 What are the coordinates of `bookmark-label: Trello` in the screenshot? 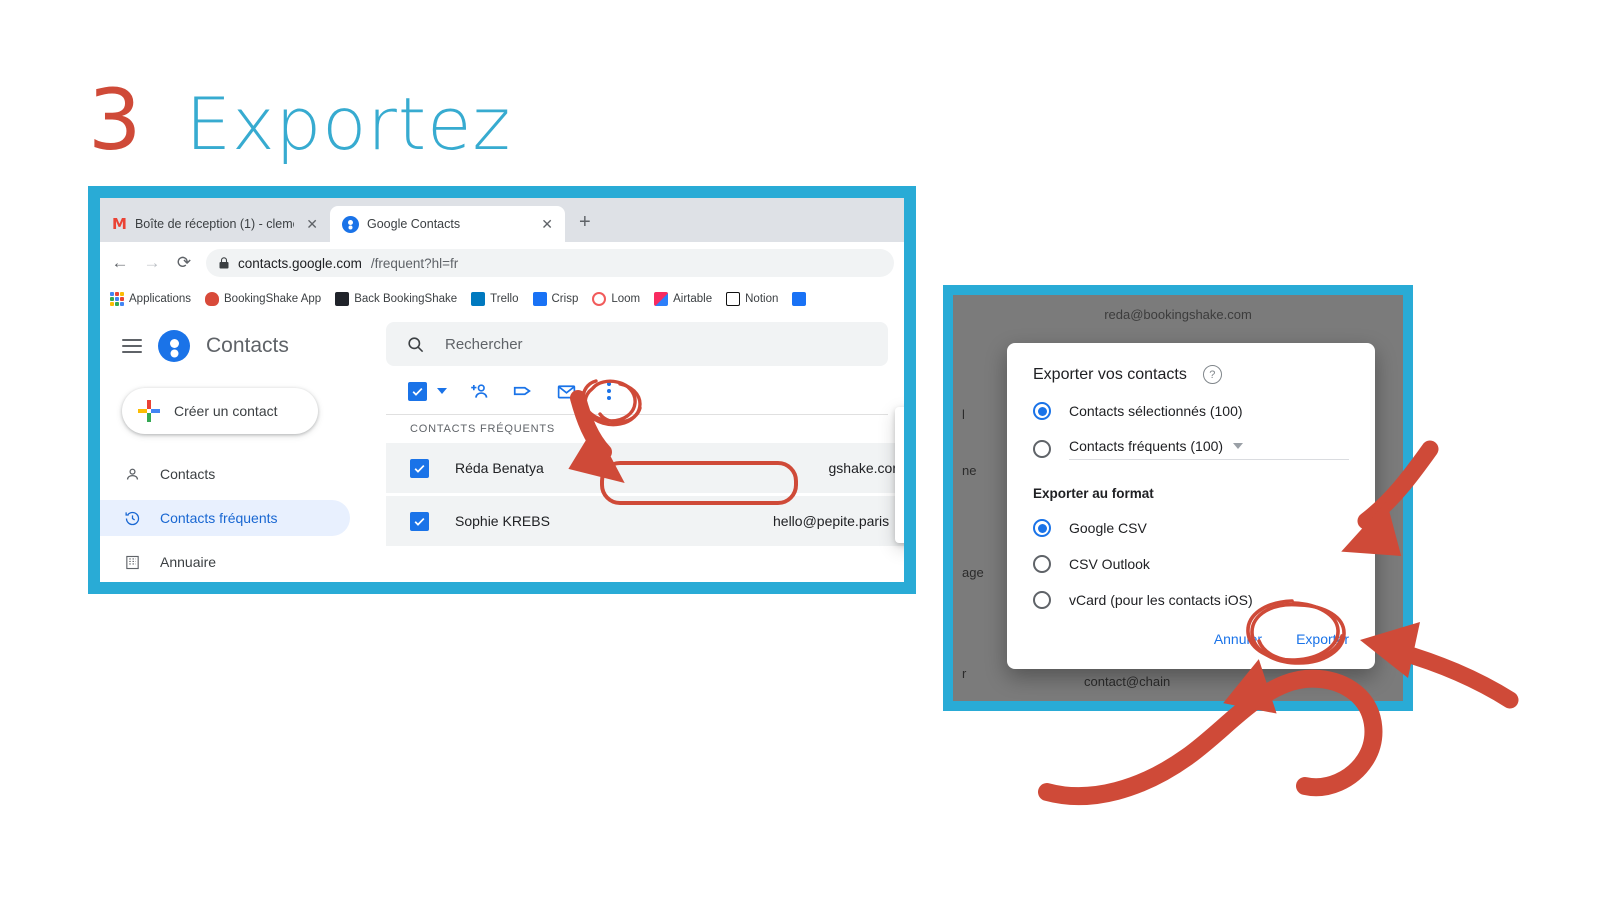 It's located at (504, 299).